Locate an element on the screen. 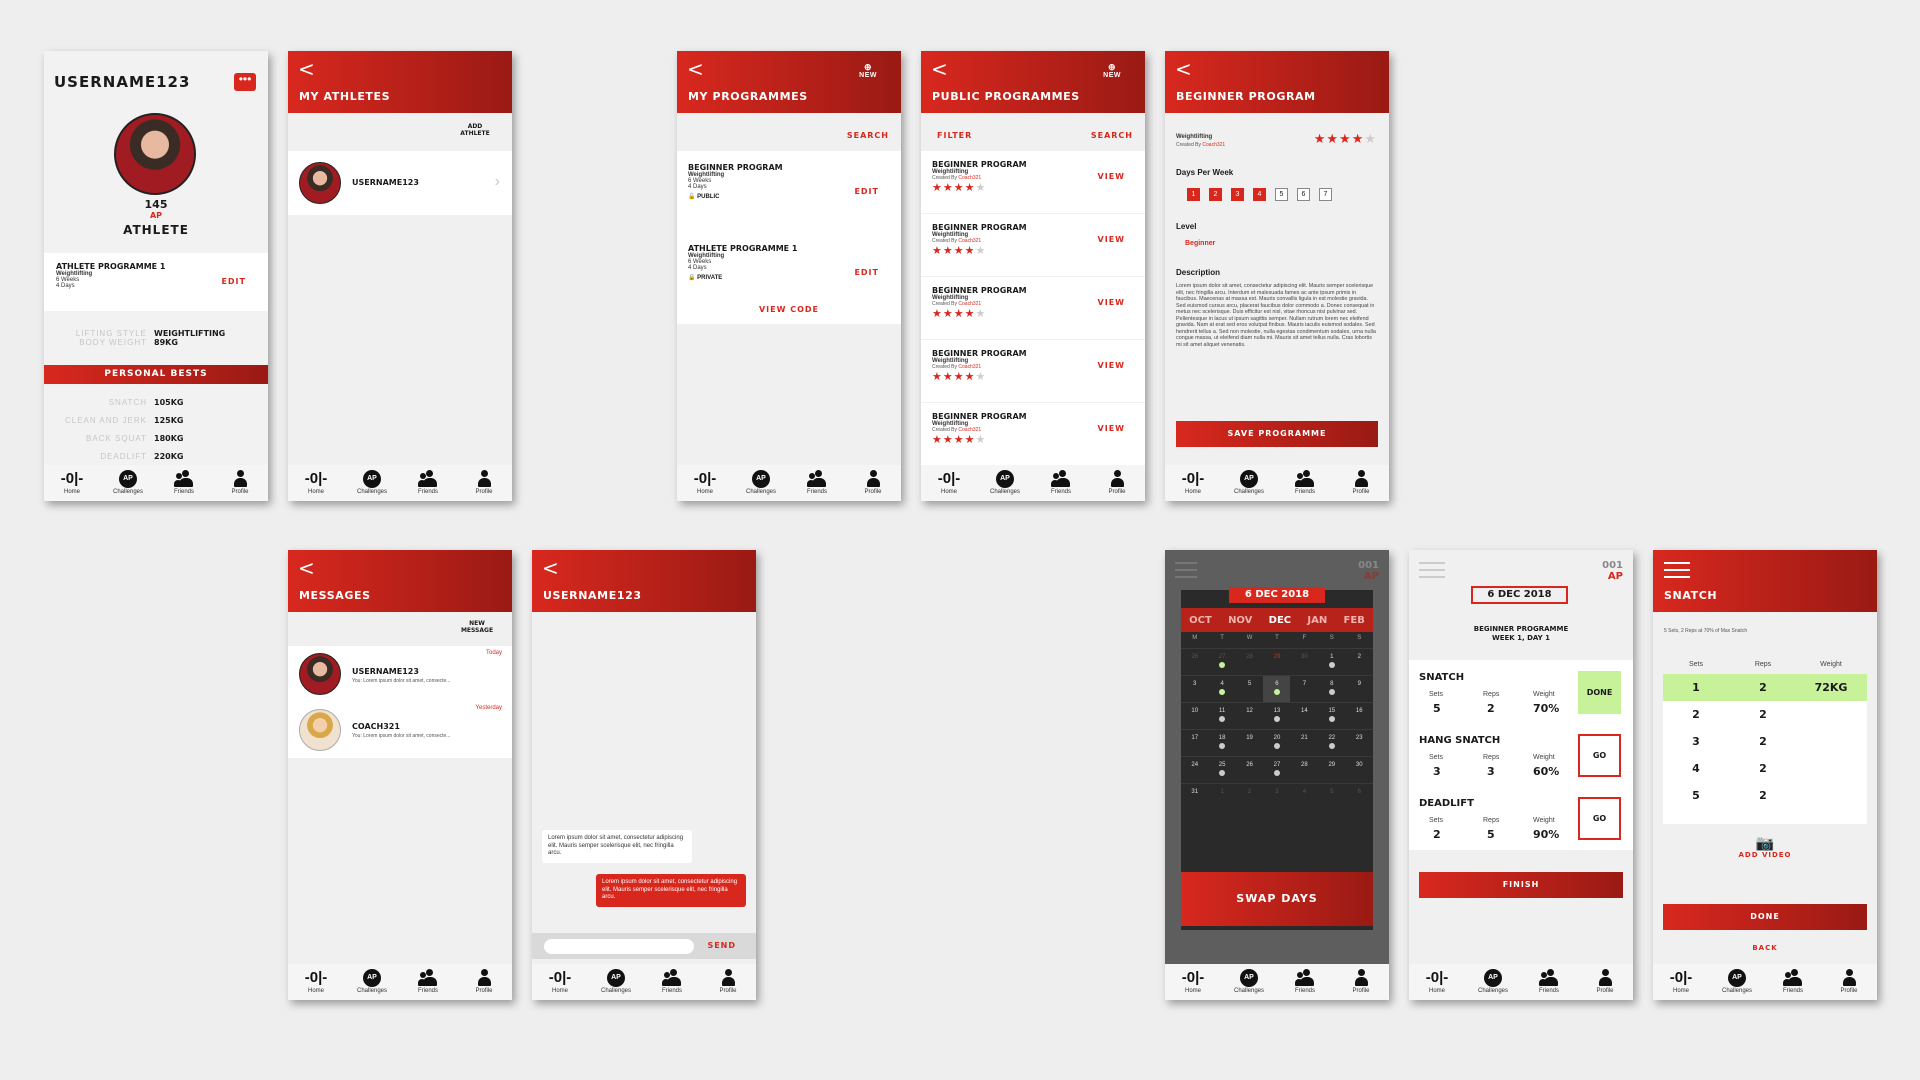  calendar-day: 1 is located at coordinates (1331, 662).